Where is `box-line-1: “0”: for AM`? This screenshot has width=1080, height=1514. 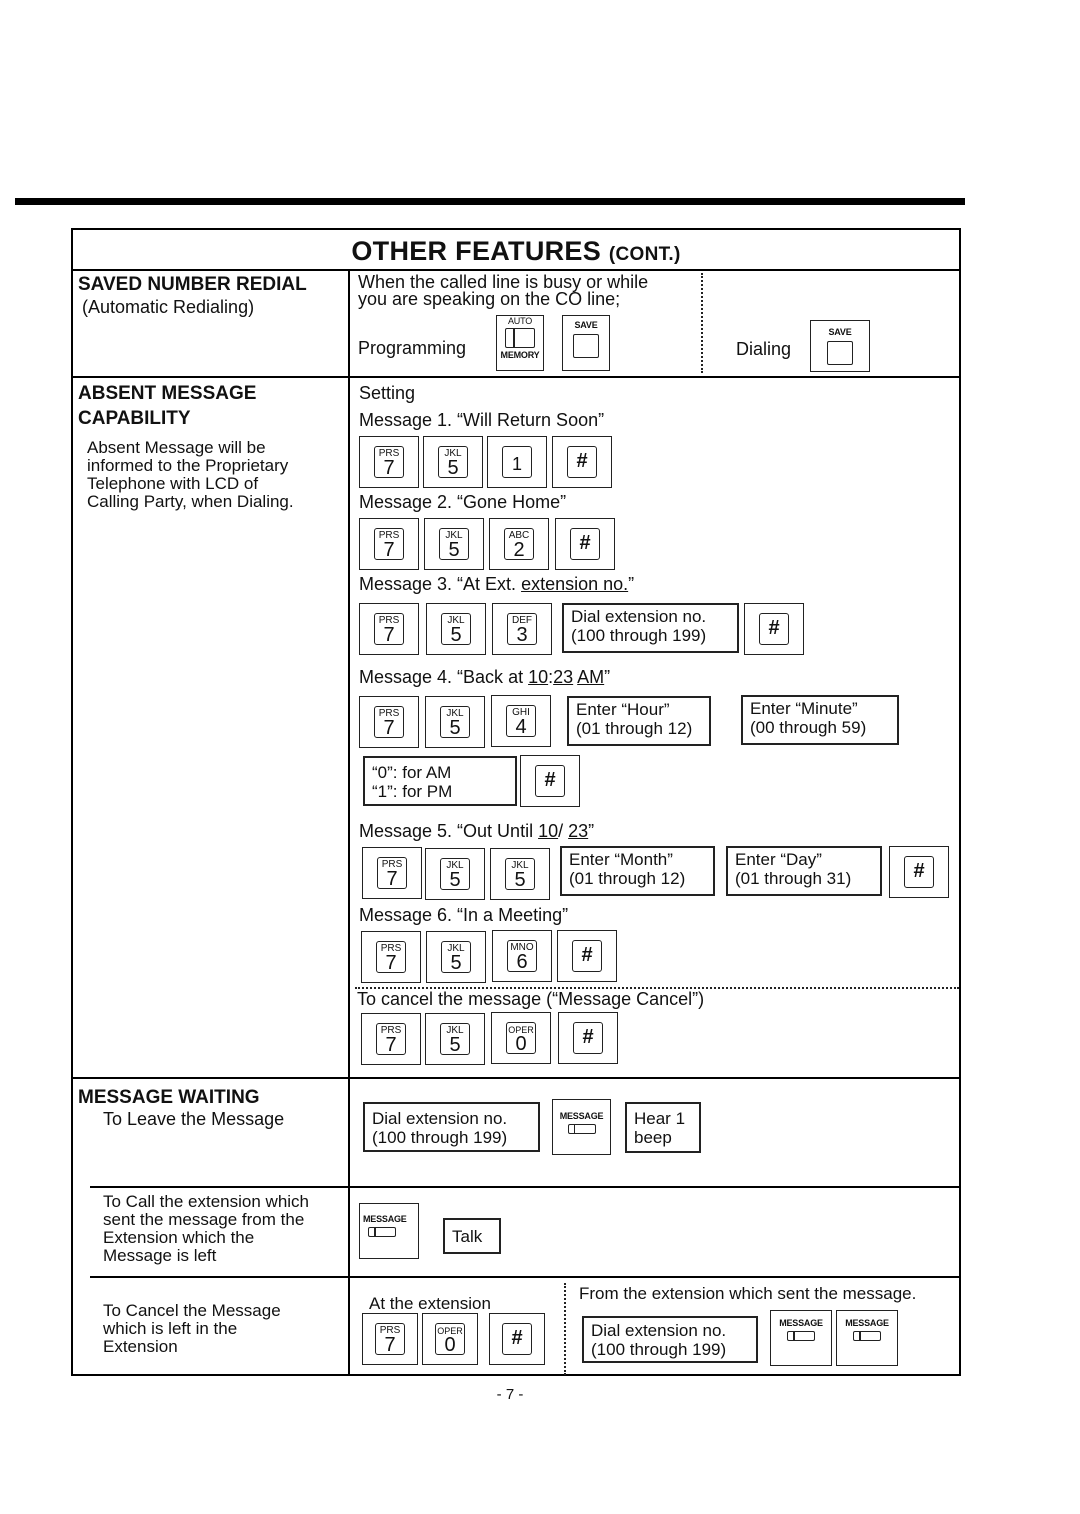 box-line-1: “0”: for AM is located at coordinates (412, 772).